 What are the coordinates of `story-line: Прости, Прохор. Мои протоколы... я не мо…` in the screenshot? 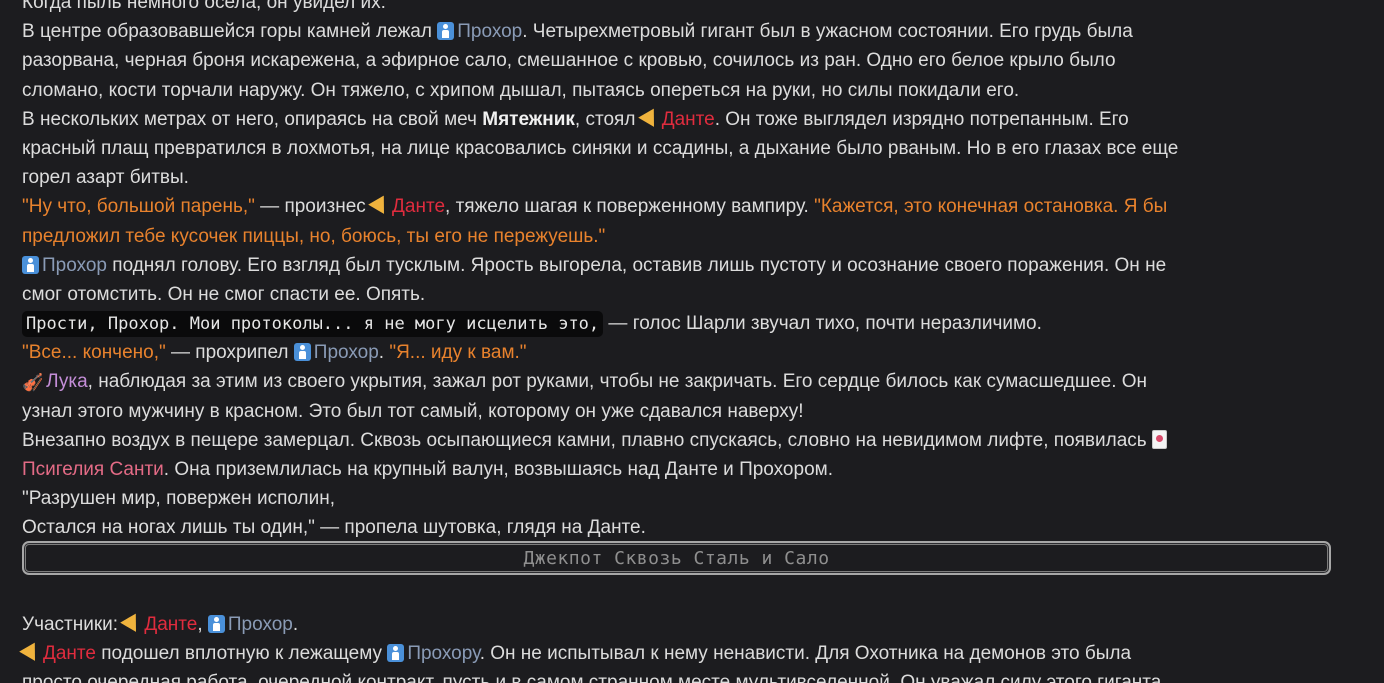 It's located at (687, 323).